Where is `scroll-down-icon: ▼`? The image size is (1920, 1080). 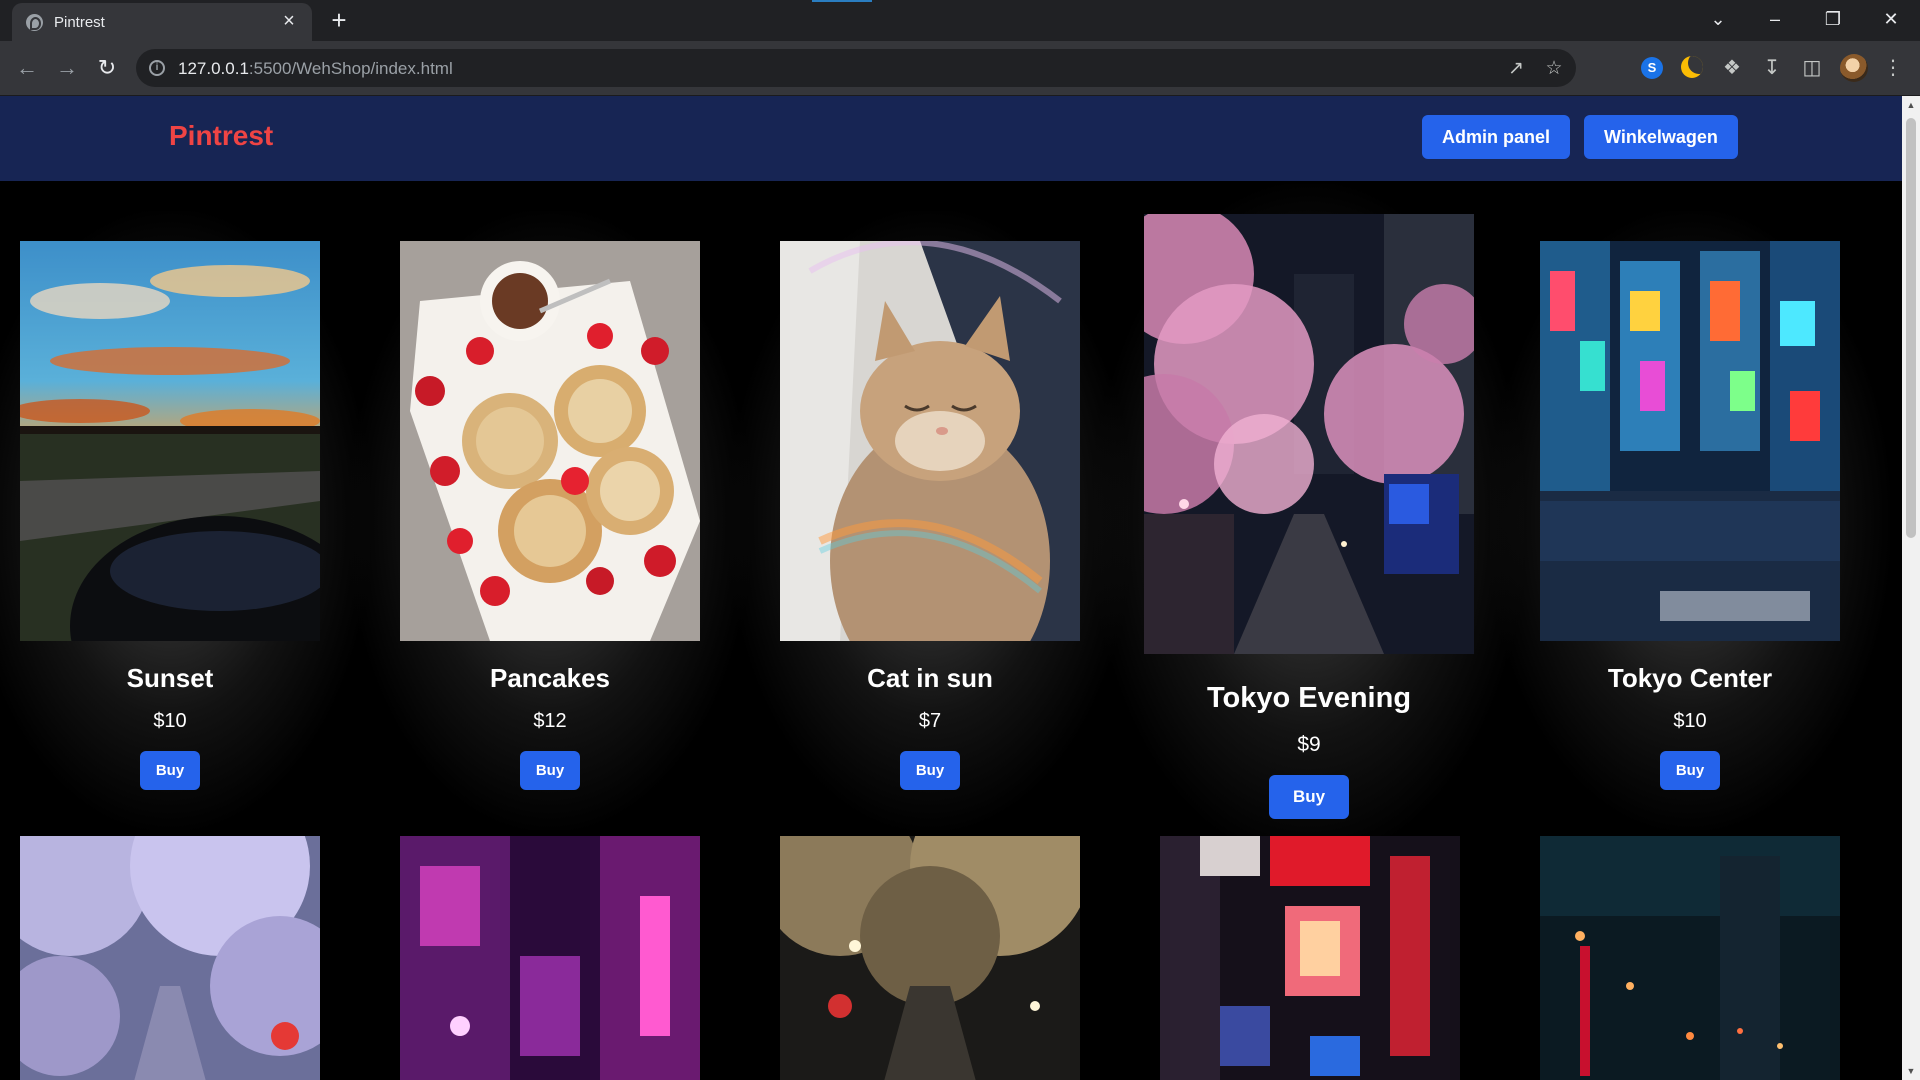 scroll-down-icon: ▼ is located at coordinates (1911, 1071).